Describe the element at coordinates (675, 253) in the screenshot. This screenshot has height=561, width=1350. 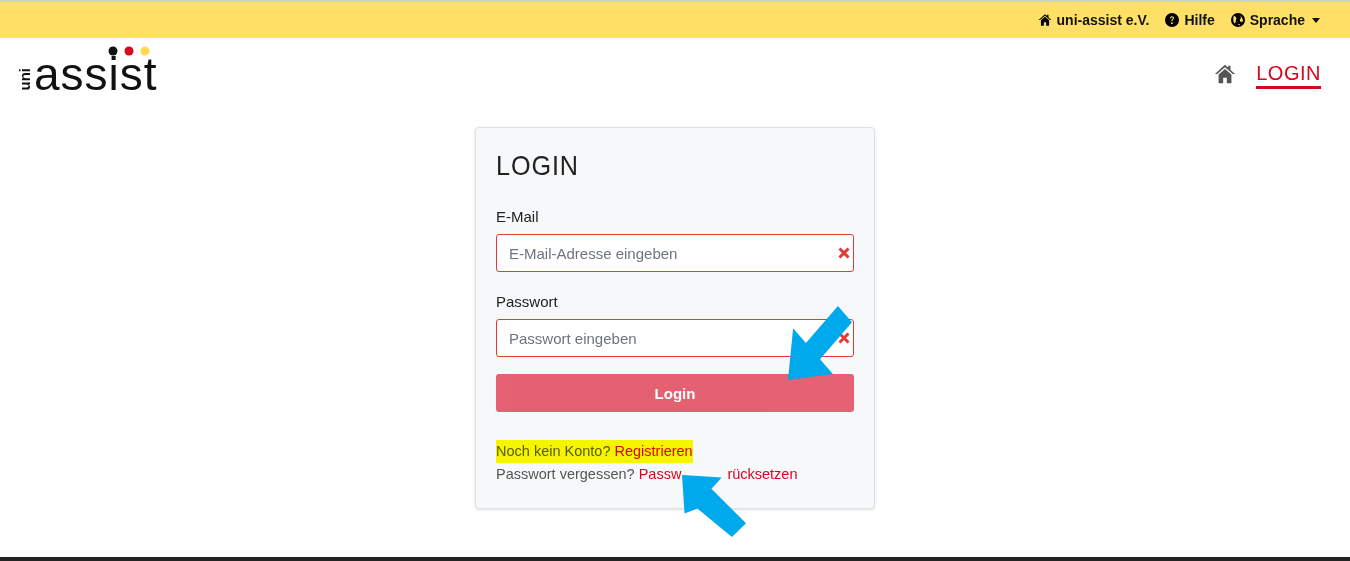
I see `input-field: E-Mail-Adresse eingeben` at that location.